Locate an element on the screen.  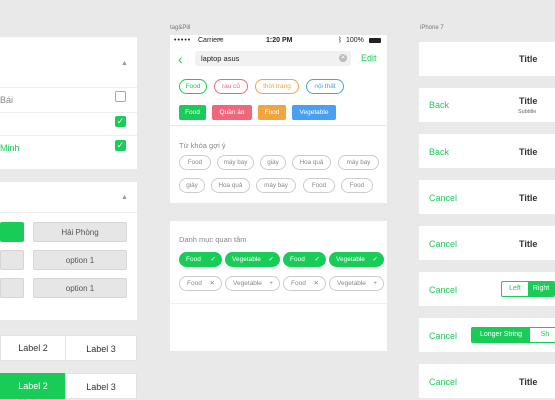
segment-right-selected: Right is located at coordinates (541, 289).